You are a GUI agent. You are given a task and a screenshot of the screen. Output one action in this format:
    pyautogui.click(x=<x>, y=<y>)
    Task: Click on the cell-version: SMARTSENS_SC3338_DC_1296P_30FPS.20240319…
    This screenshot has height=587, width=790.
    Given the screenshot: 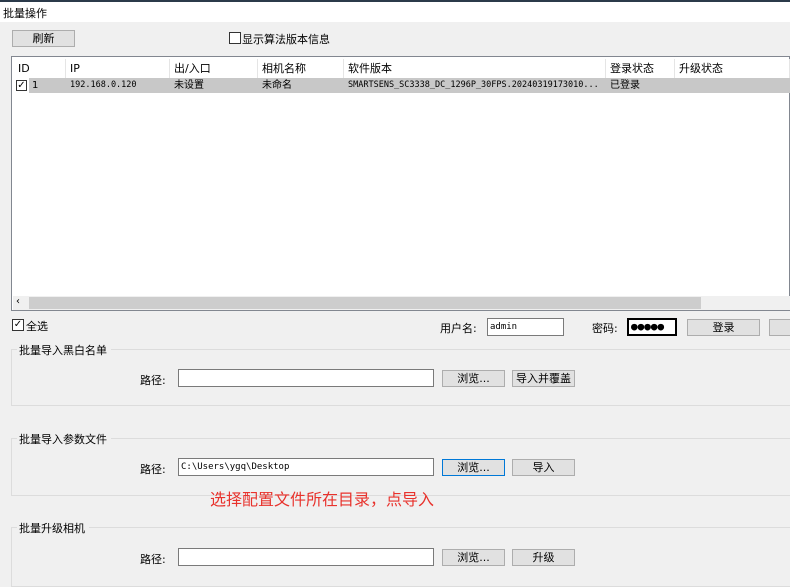 What is the action you would take?
    pyautogui.click(x=473, y=85)
    